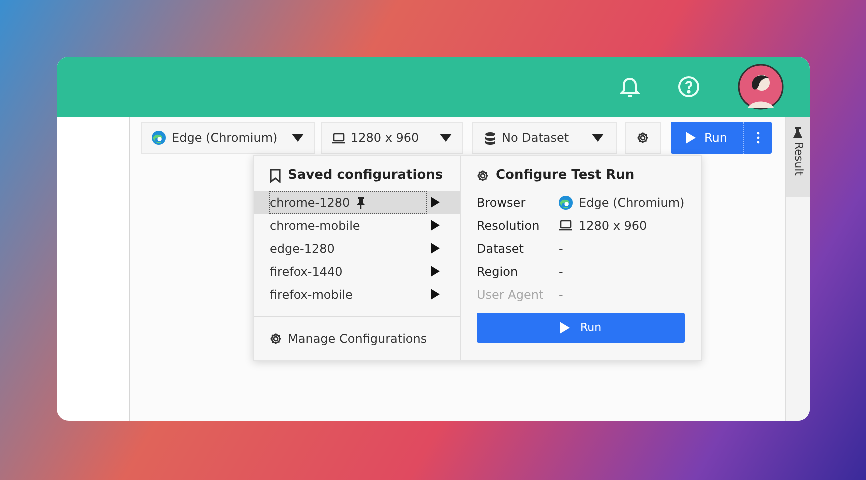 The height and width of the screenshot is (480, 866). I want to click on field-label: Resolution, so click(509, 226).